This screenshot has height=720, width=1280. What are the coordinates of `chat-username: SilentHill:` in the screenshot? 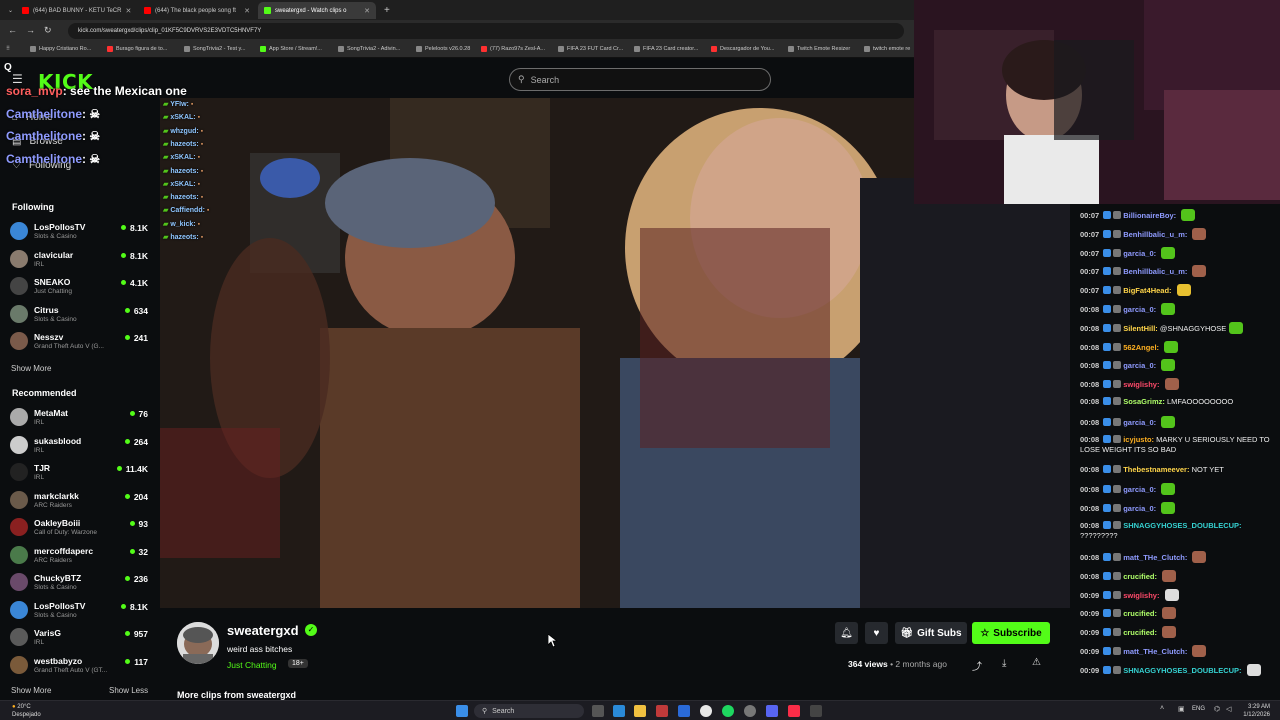 It's located at (1140, 328).